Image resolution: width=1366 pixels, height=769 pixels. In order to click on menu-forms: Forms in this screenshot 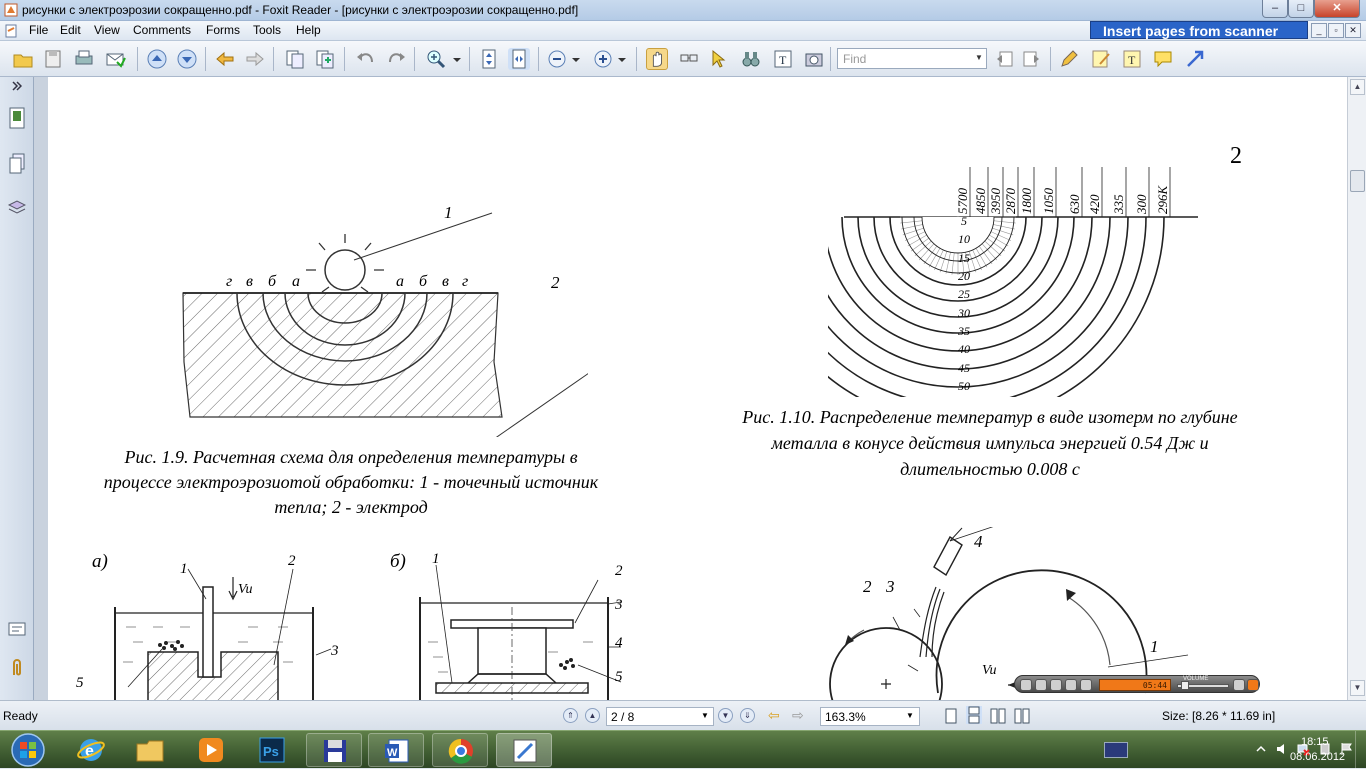, I will do `click(223, 30)`.